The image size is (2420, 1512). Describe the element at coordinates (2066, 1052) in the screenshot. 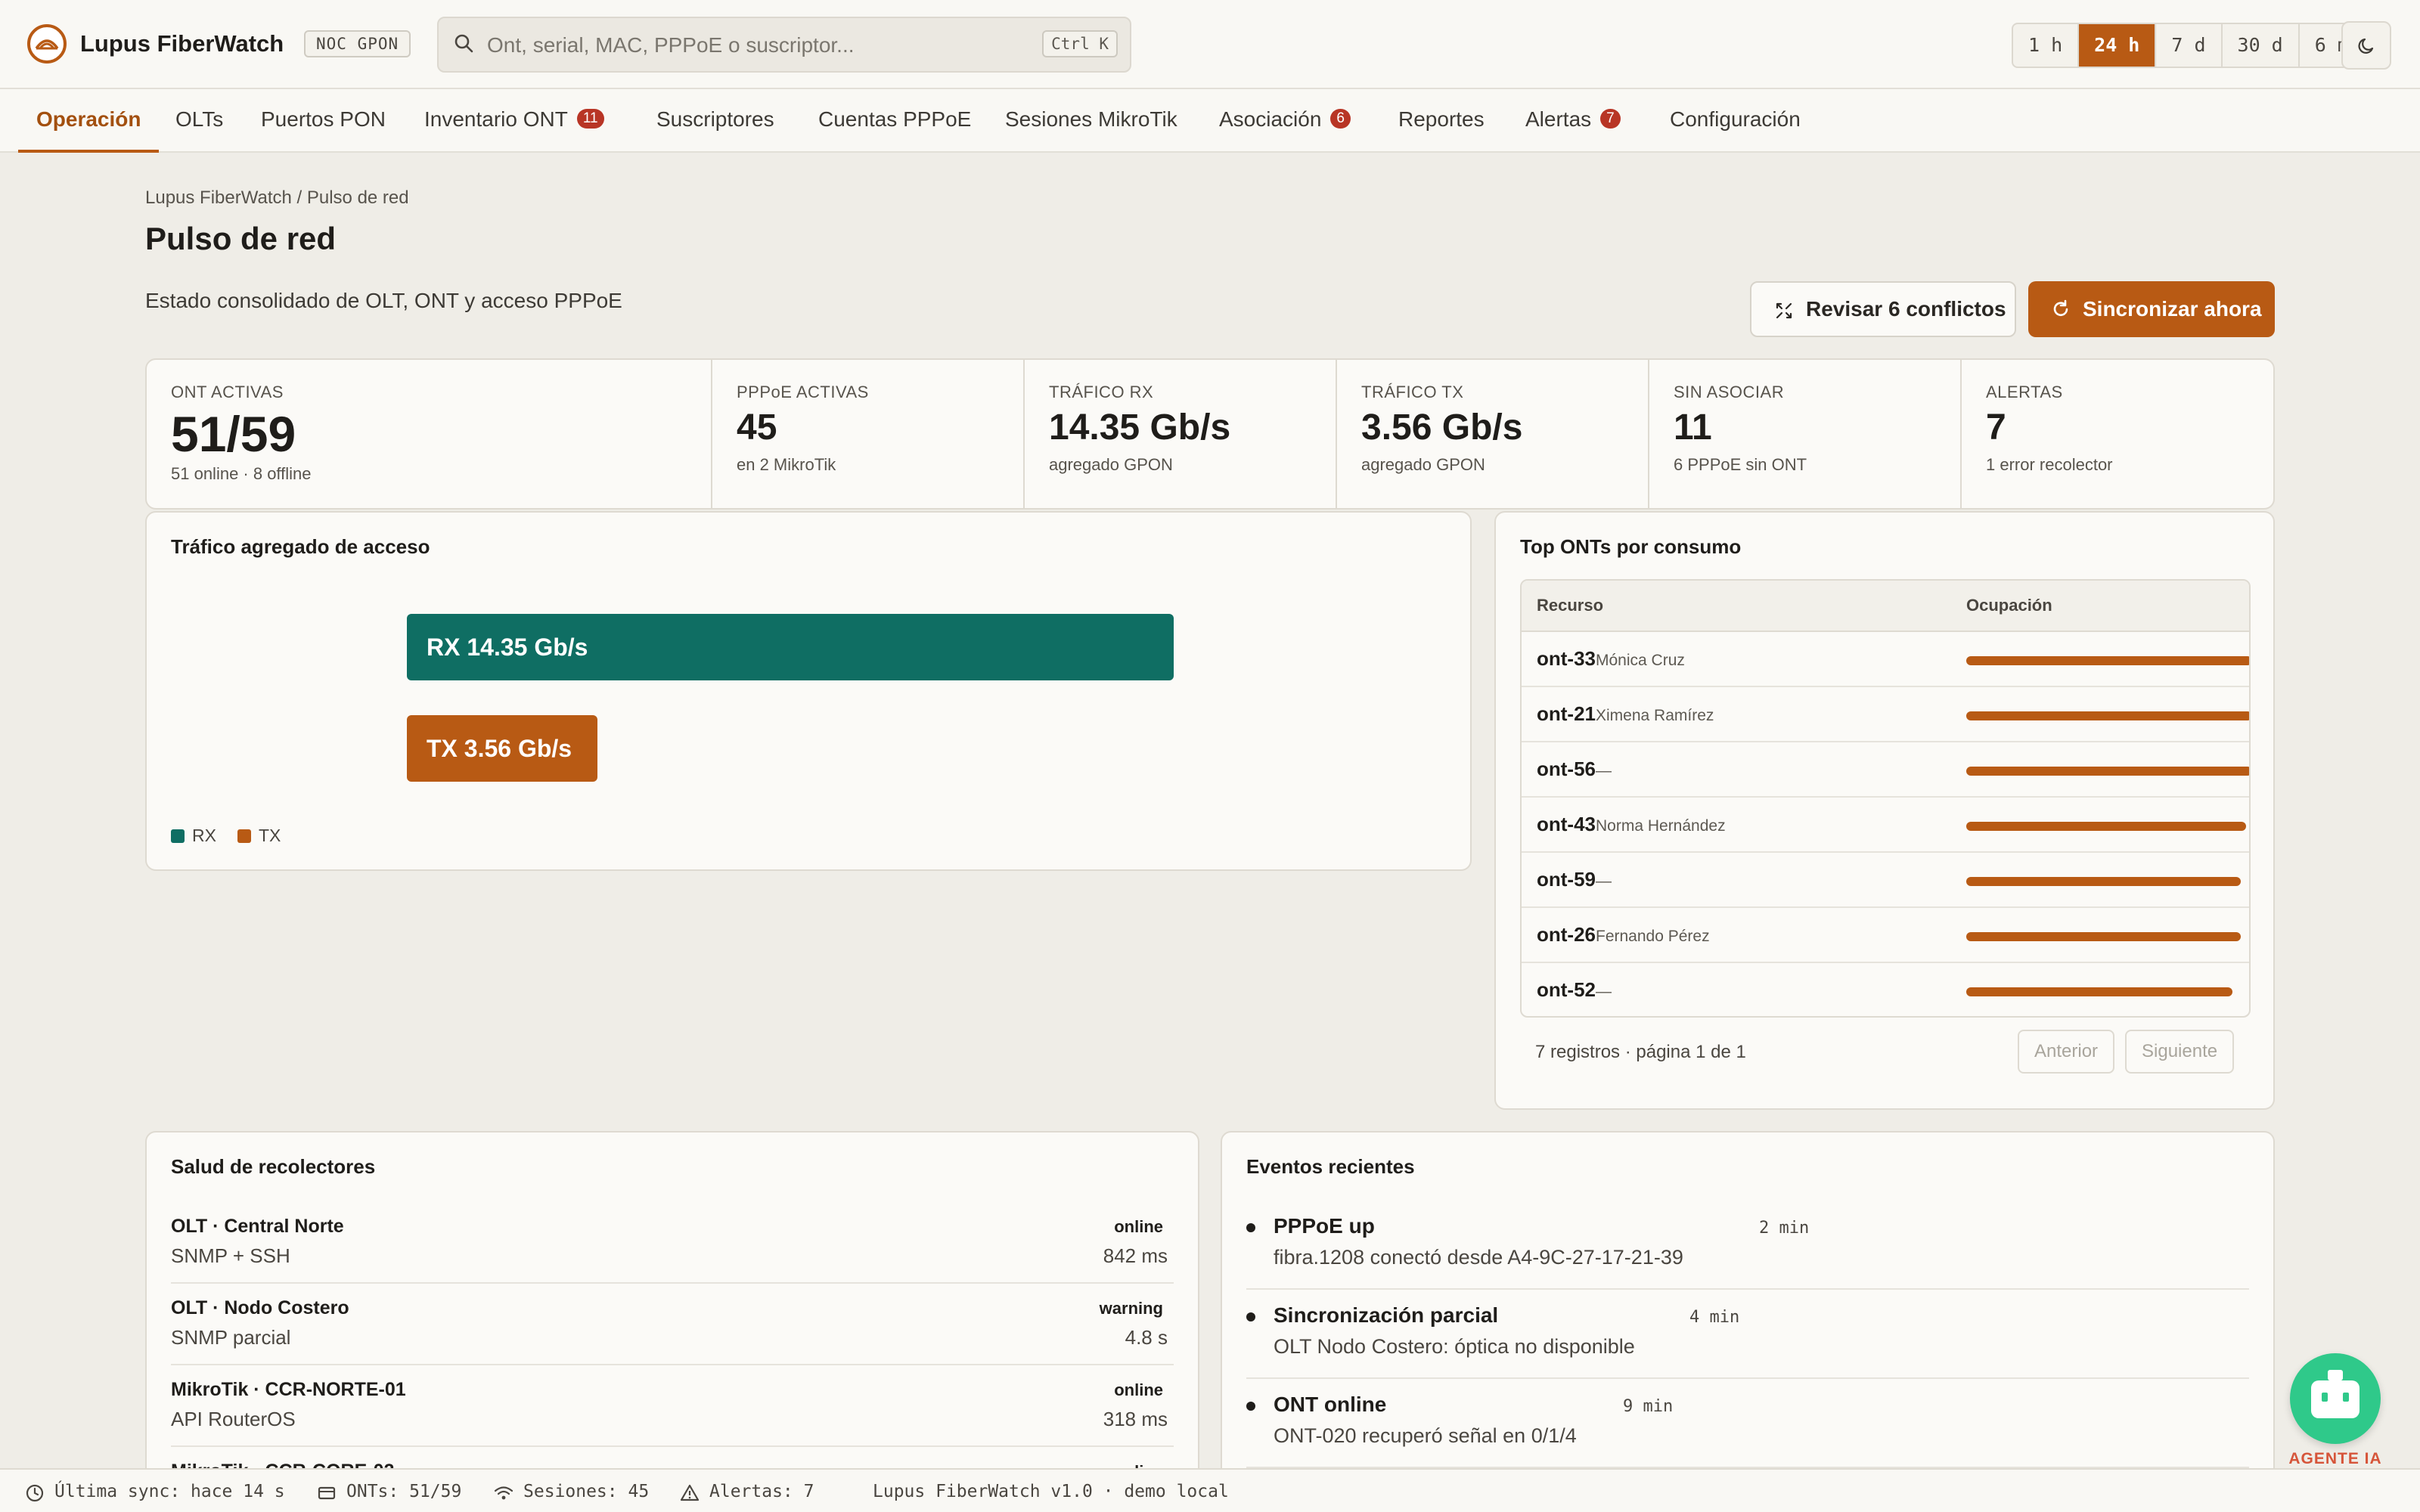

I see `pager-prev-button: Anterior` at that location.